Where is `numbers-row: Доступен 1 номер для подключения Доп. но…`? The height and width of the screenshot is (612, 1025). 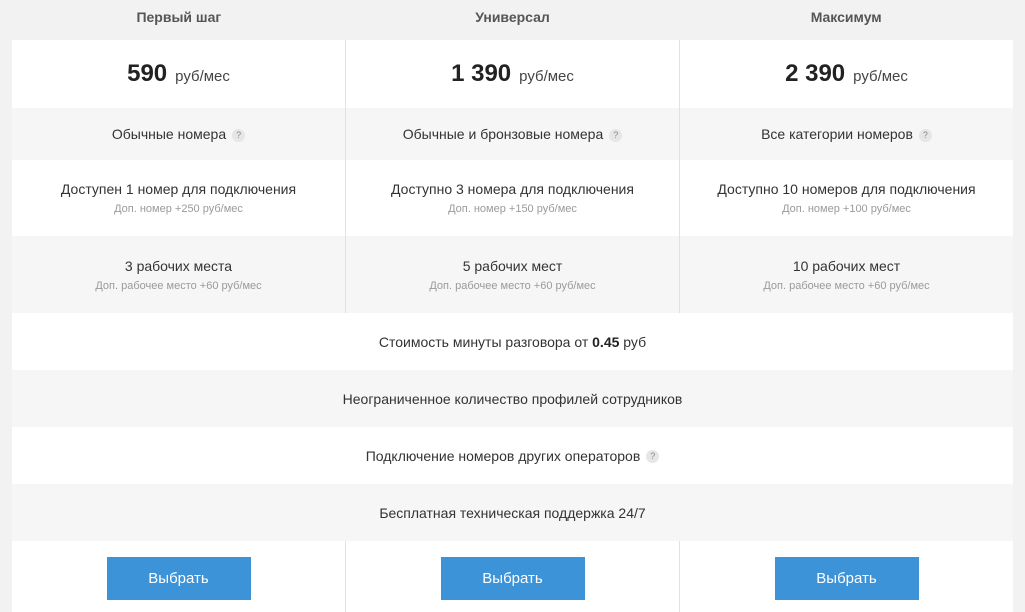 numbers-row: Доступен 1 номер для подключения Доп. но… is located at coordinates (512, 198).